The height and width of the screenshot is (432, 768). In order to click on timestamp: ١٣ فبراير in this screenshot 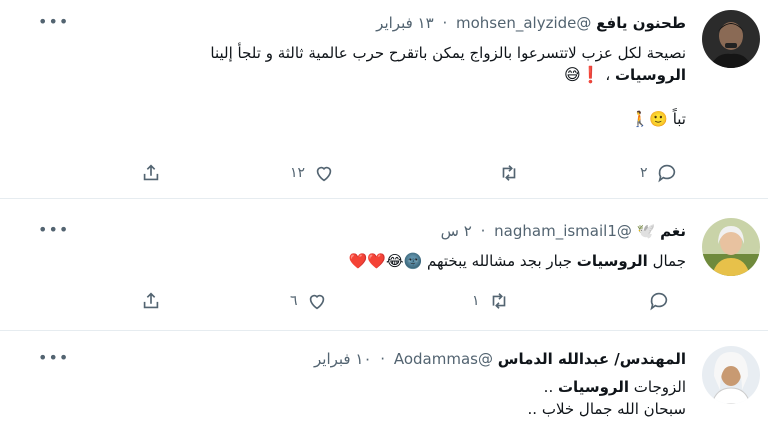, I will do `click(405, 23)`.